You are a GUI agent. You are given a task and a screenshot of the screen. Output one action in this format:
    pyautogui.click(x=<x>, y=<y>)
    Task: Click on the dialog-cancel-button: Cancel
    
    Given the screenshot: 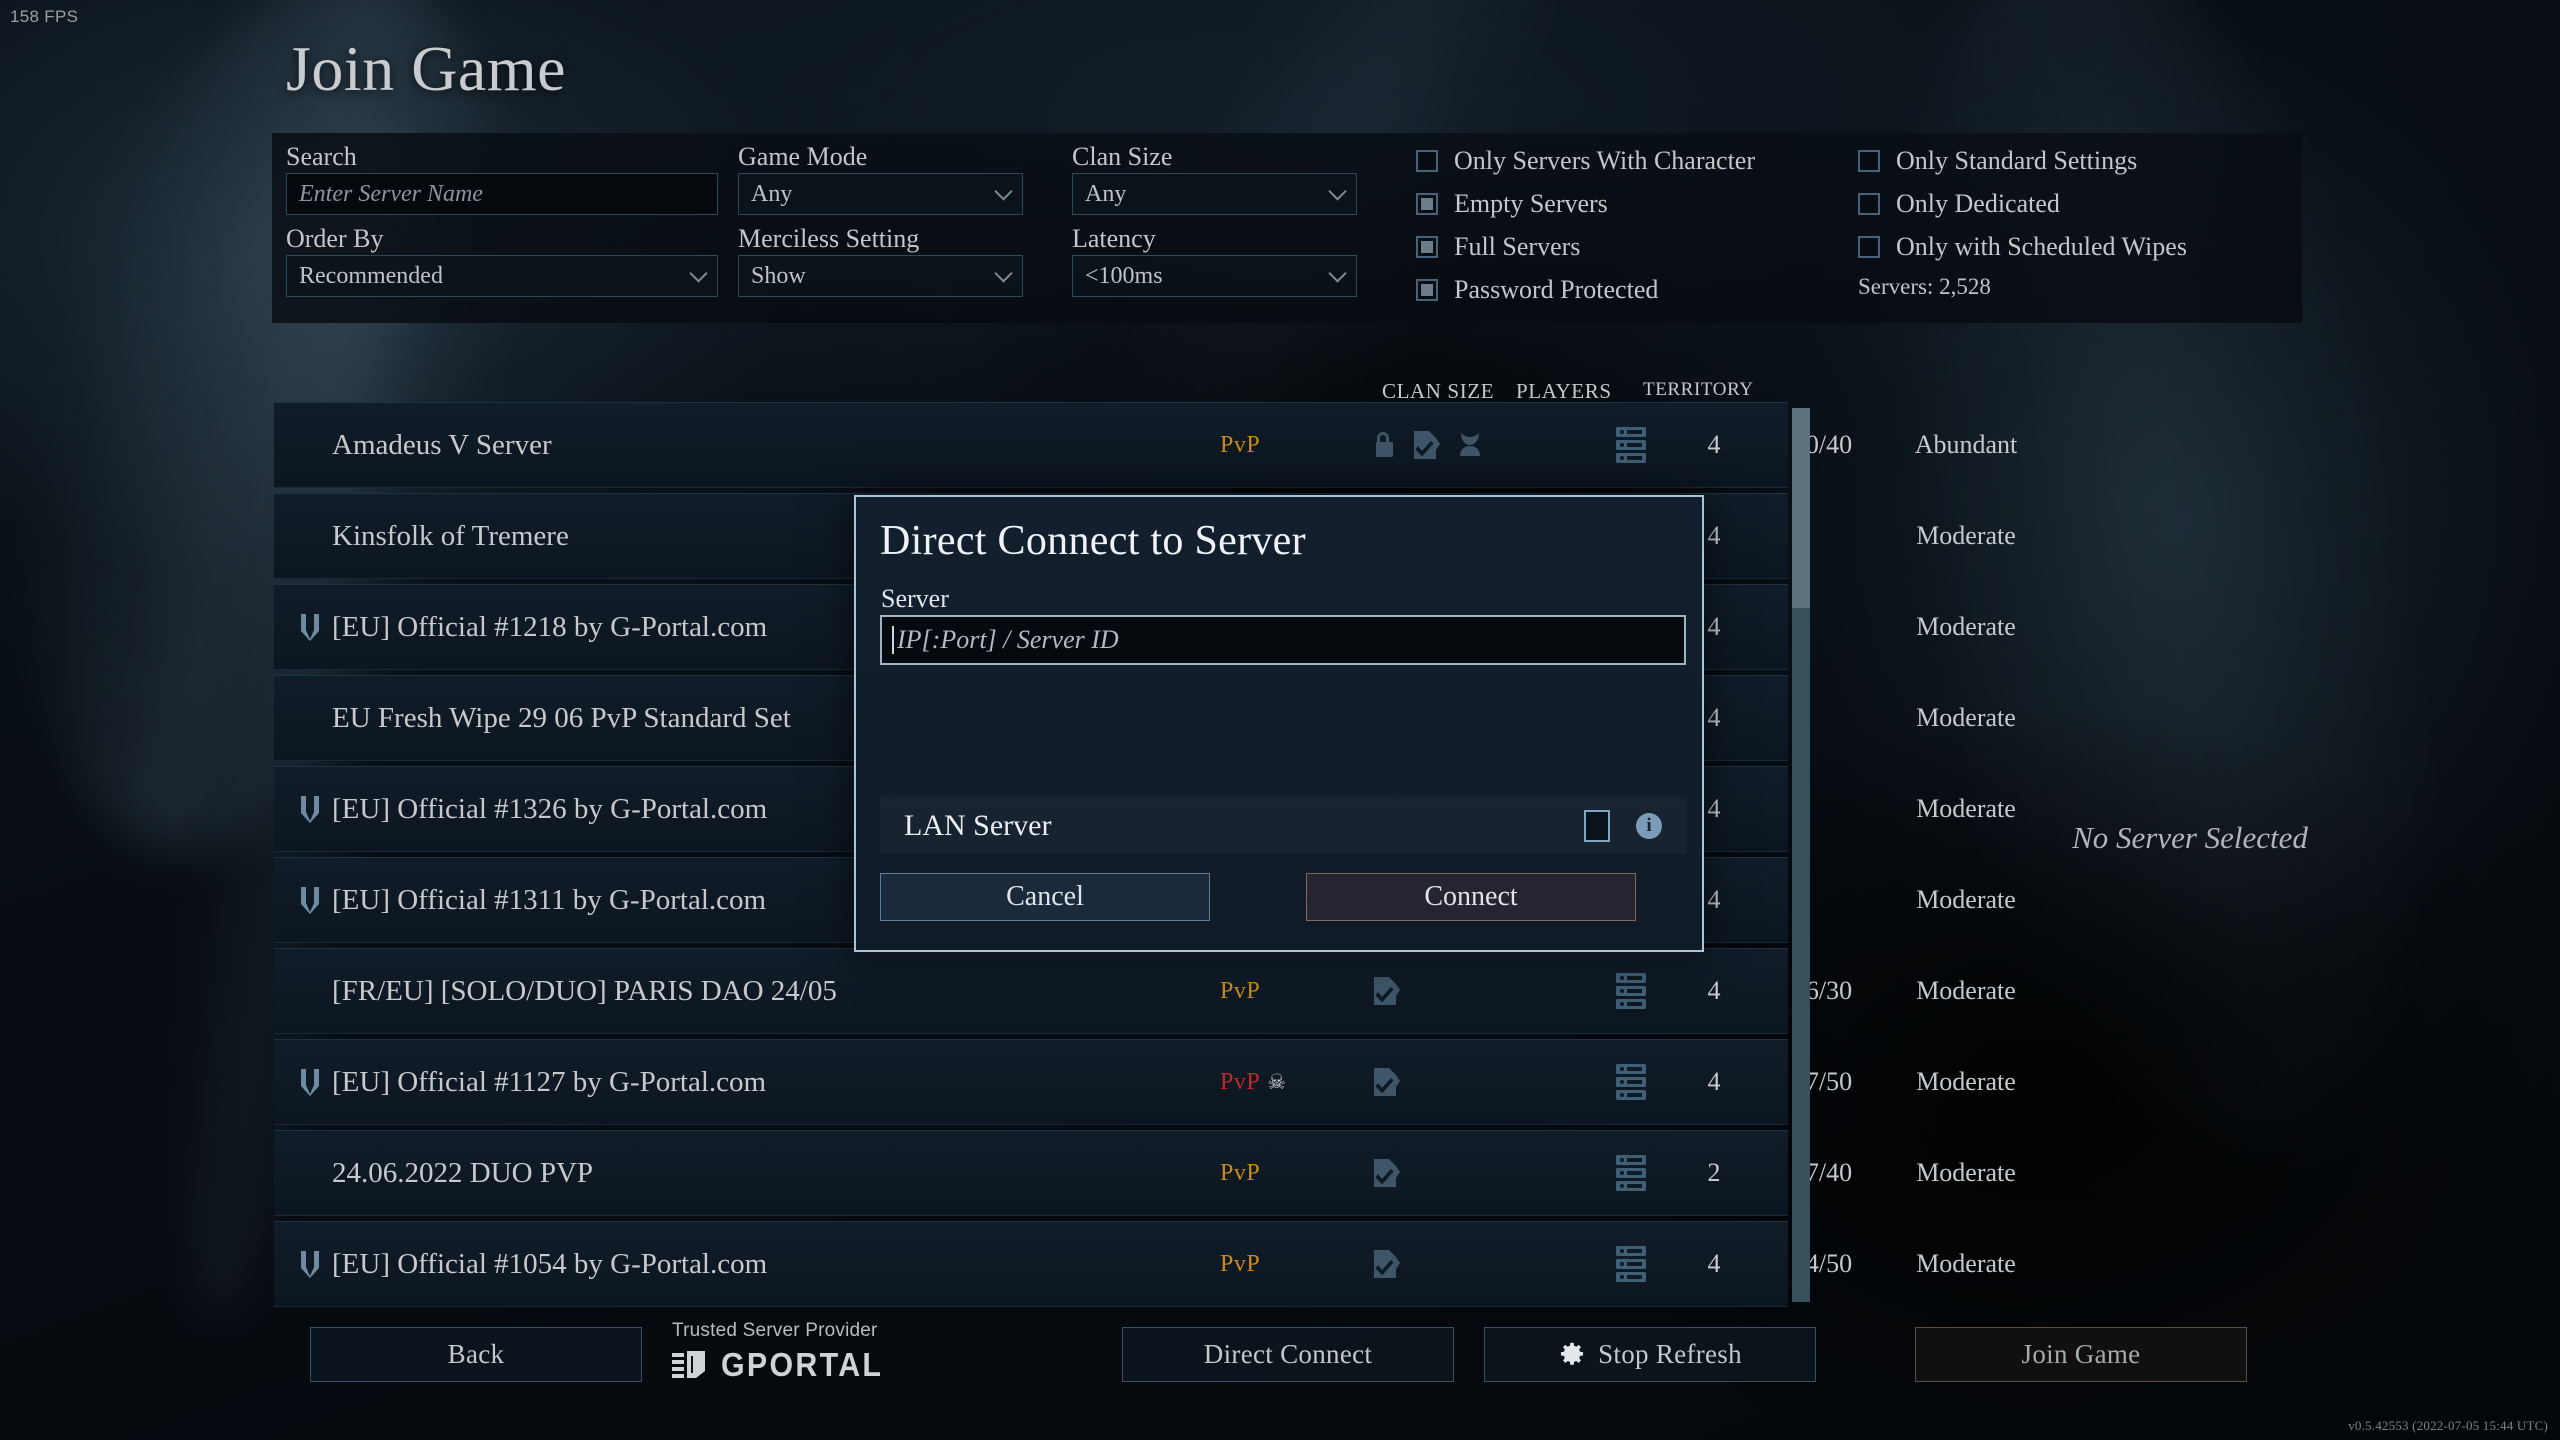 What is the action you would take?
    pyautogui.click(x=1045, y=897)
    